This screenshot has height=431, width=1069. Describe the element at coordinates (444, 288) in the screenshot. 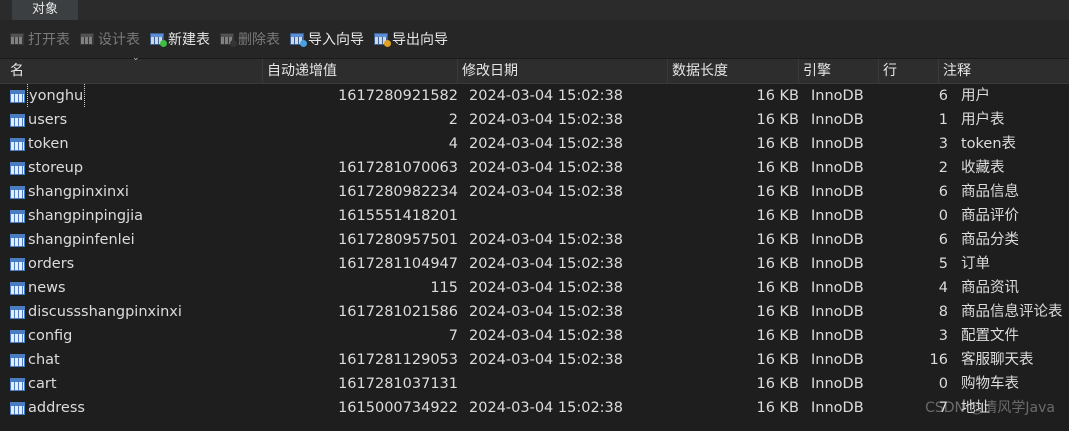

I see `auto-increment-value: 115` at that location.